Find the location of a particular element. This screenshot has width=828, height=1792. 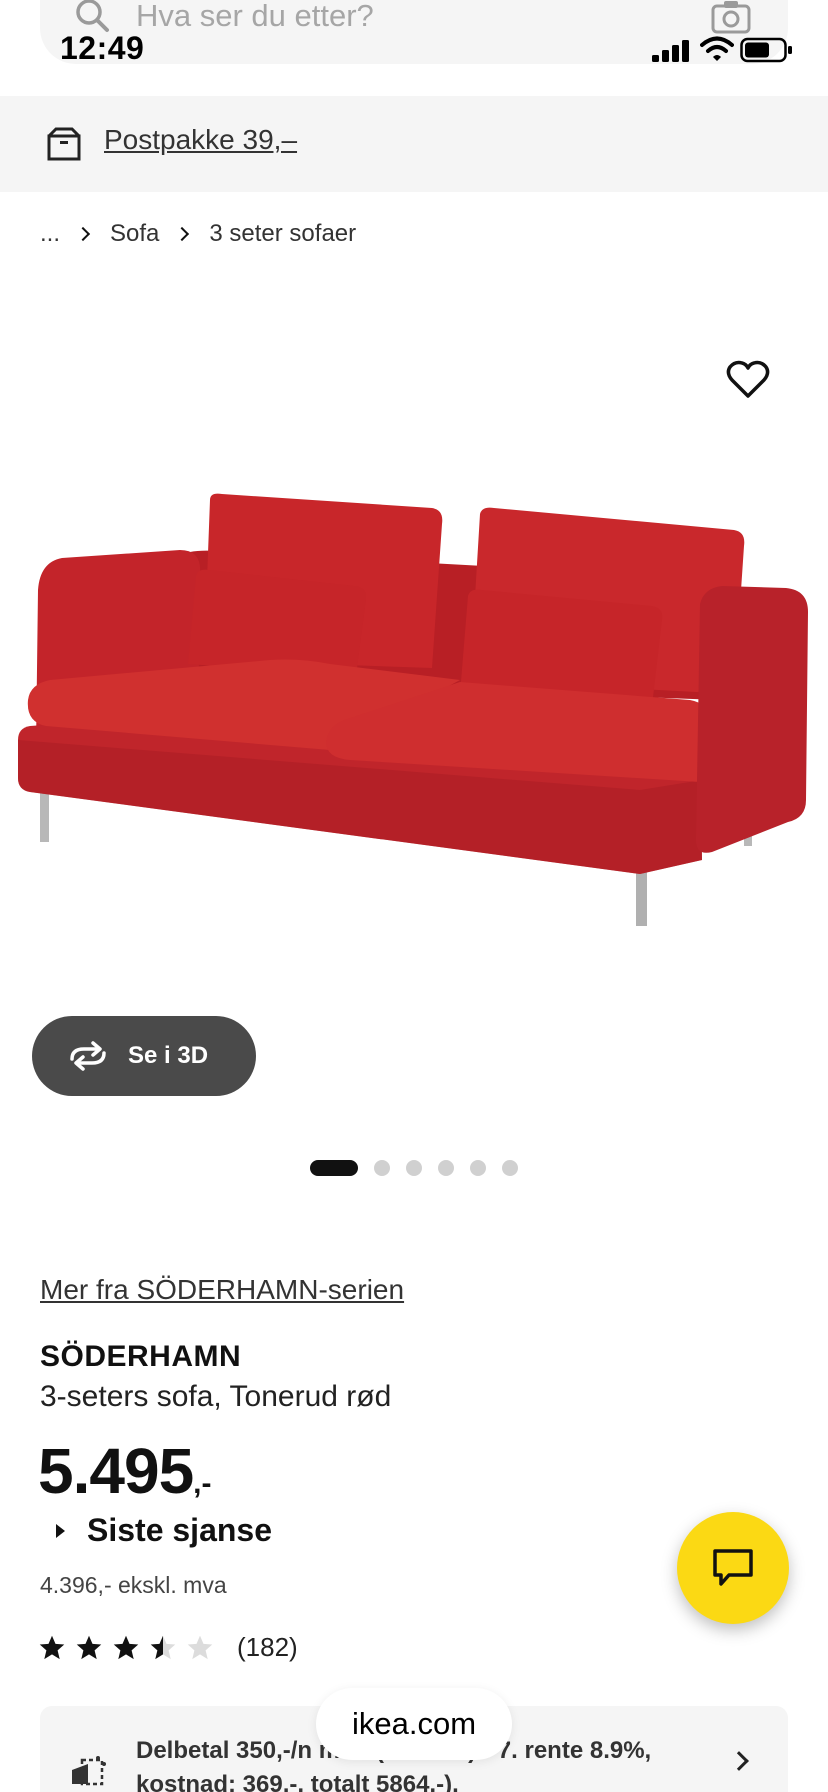

shipping-link: Postpakke 39,– is located at coordinates (200, 140).